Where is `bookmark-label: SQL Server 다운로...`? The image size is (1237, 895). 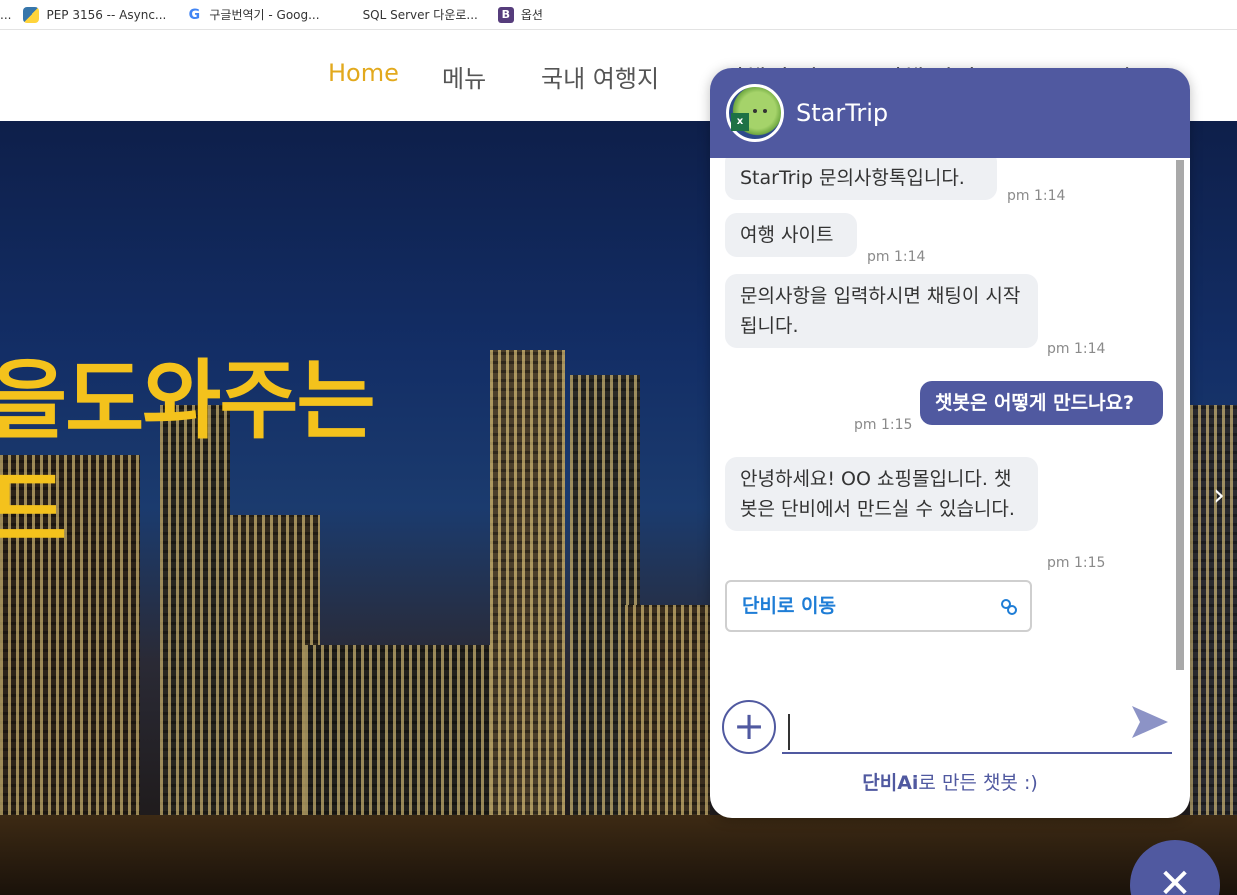 bookmark-label: SQL Server 다운로... is located at coordinates (420, 15).